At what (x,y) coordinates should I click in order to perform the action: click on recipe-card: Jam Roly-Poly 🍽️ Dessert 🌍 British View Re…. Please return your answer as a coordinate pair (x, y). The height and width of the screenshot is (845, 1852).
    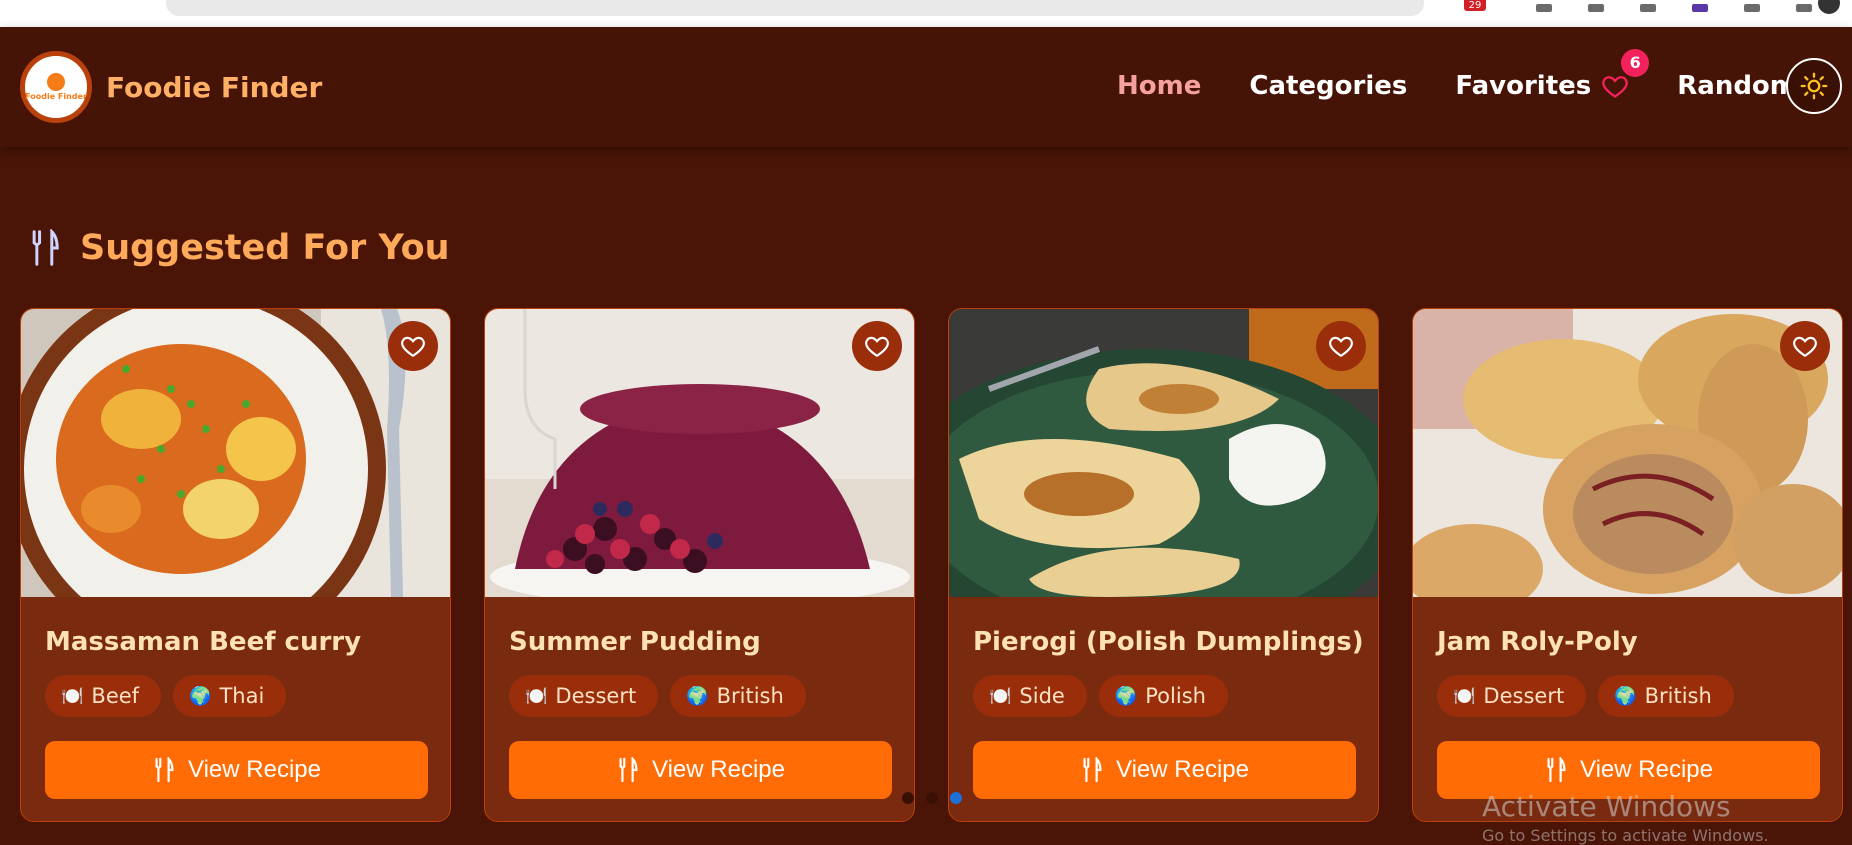
    Looking at the image, I should click on (1627, 565).